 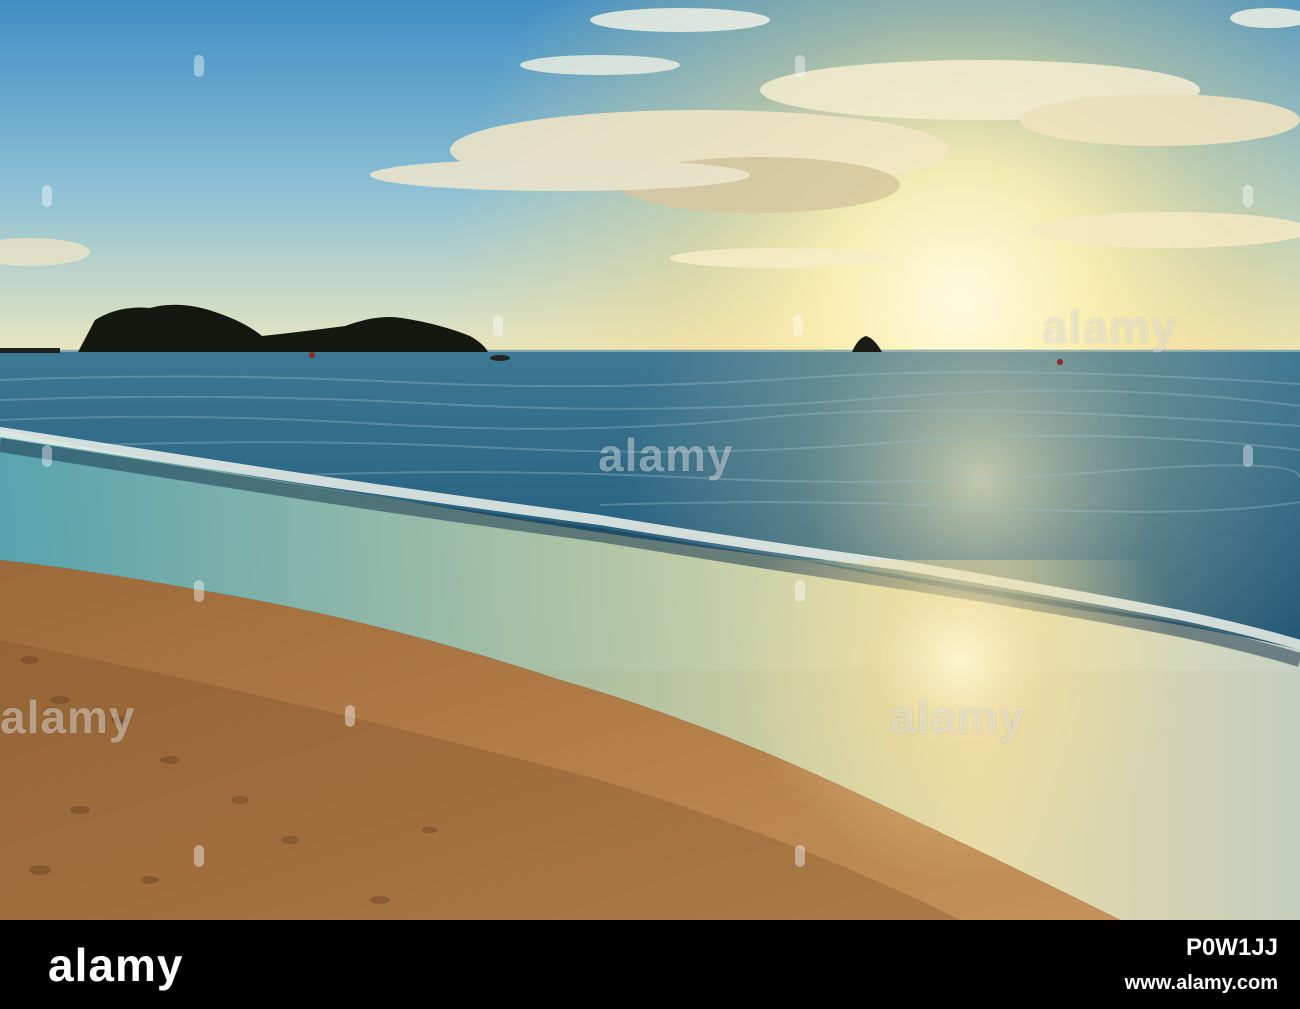 I want to click on image-info: P0W1JJ www.alamy.com, so click(x=1201, y=964).